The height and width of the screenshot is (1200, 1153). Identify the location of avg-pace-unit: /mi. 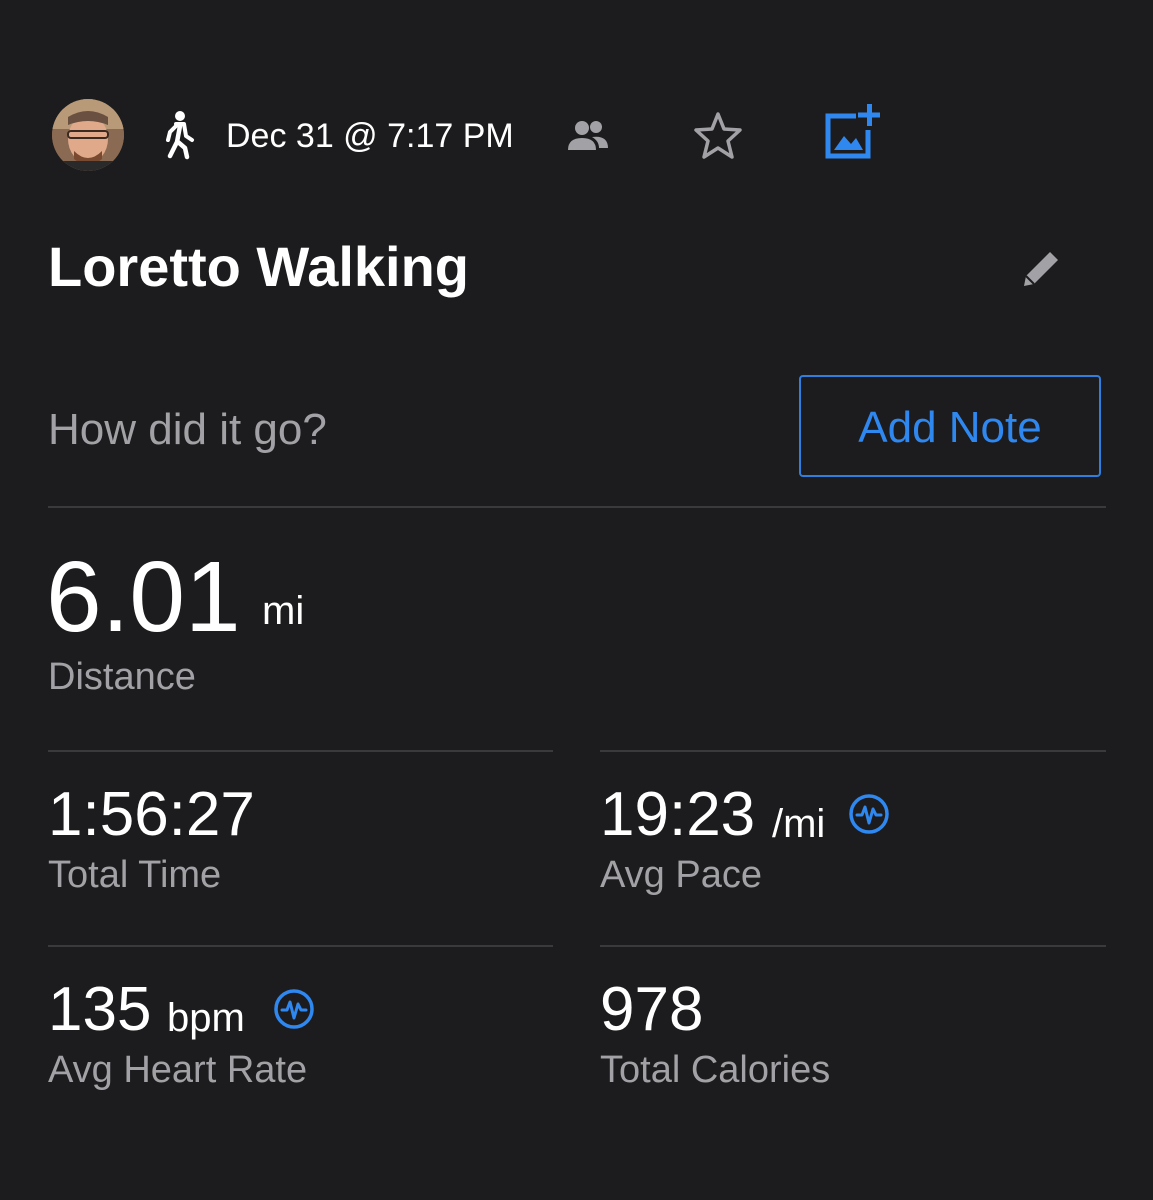
(799, 824).